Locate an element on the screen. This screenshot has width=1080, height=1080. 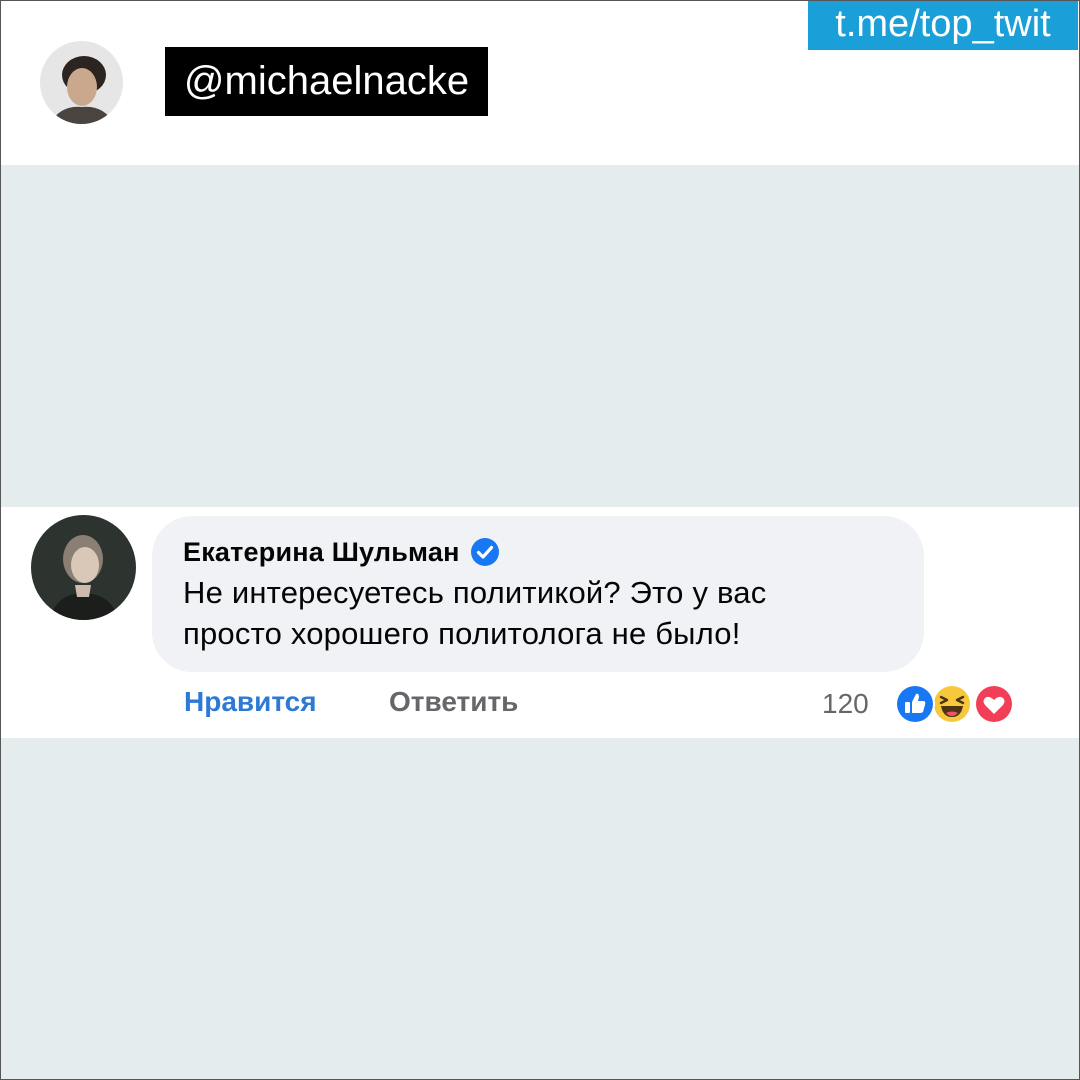
comment-author-avatar is located at coordinates (83, 567).